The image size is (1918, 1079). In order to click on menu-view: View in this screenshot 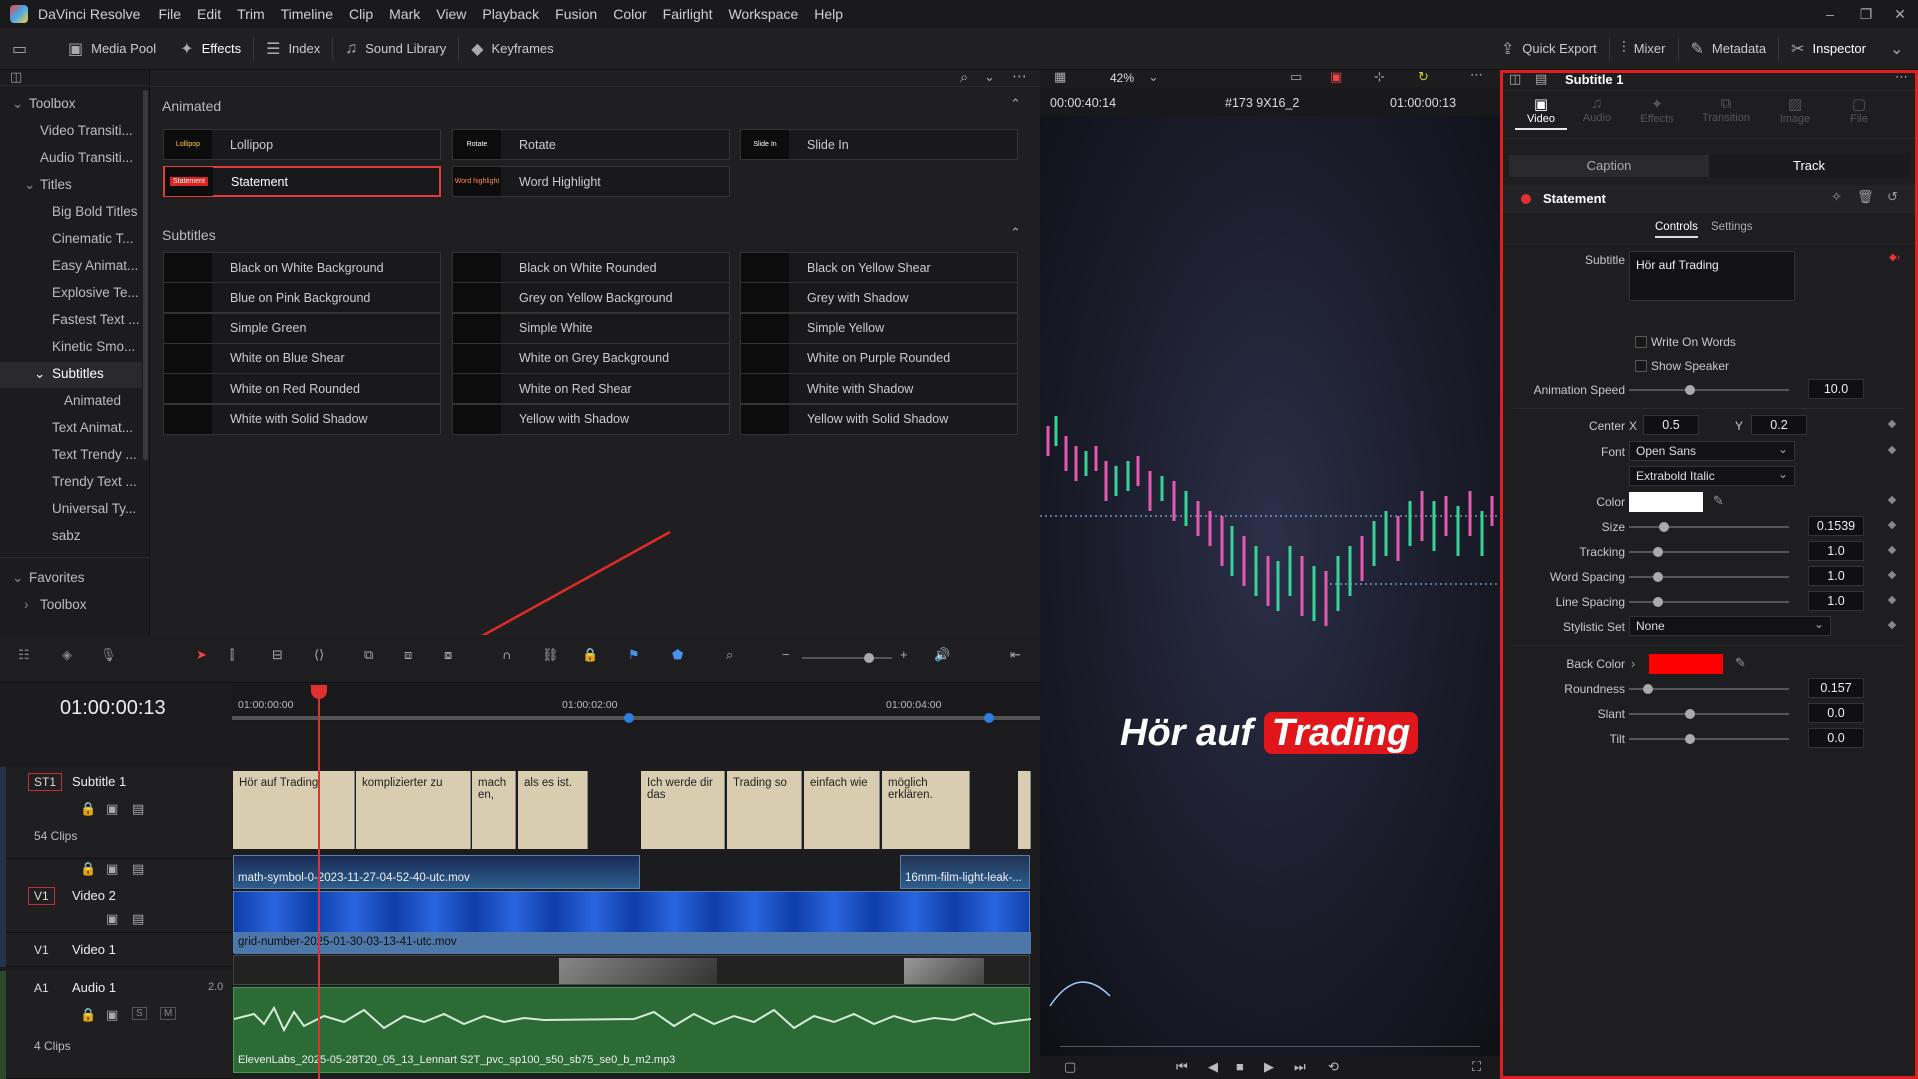, I will do `click(451, 14)`.